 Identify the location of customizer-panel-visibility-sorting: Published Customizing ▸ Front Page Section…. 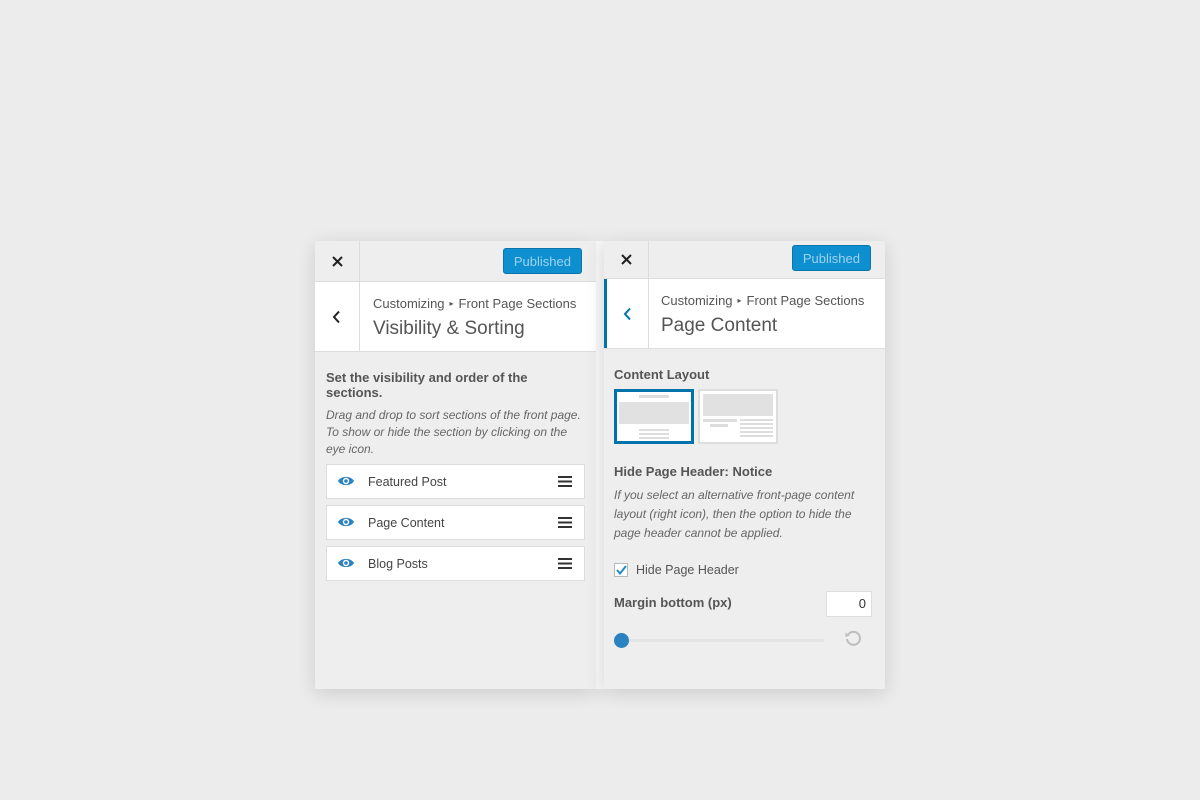
(455, 465).